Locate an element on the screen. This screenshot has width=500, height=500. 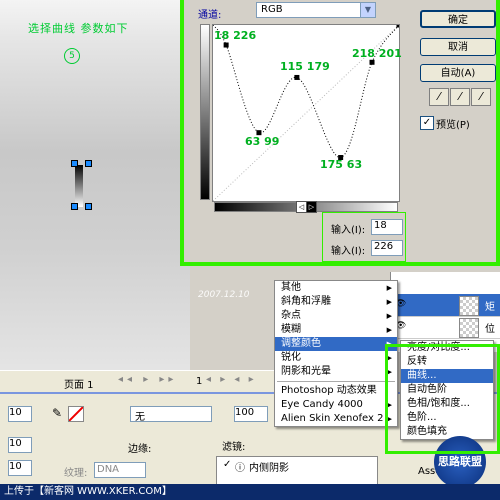
gradient-rectangle is located at coordinates (79, 186).